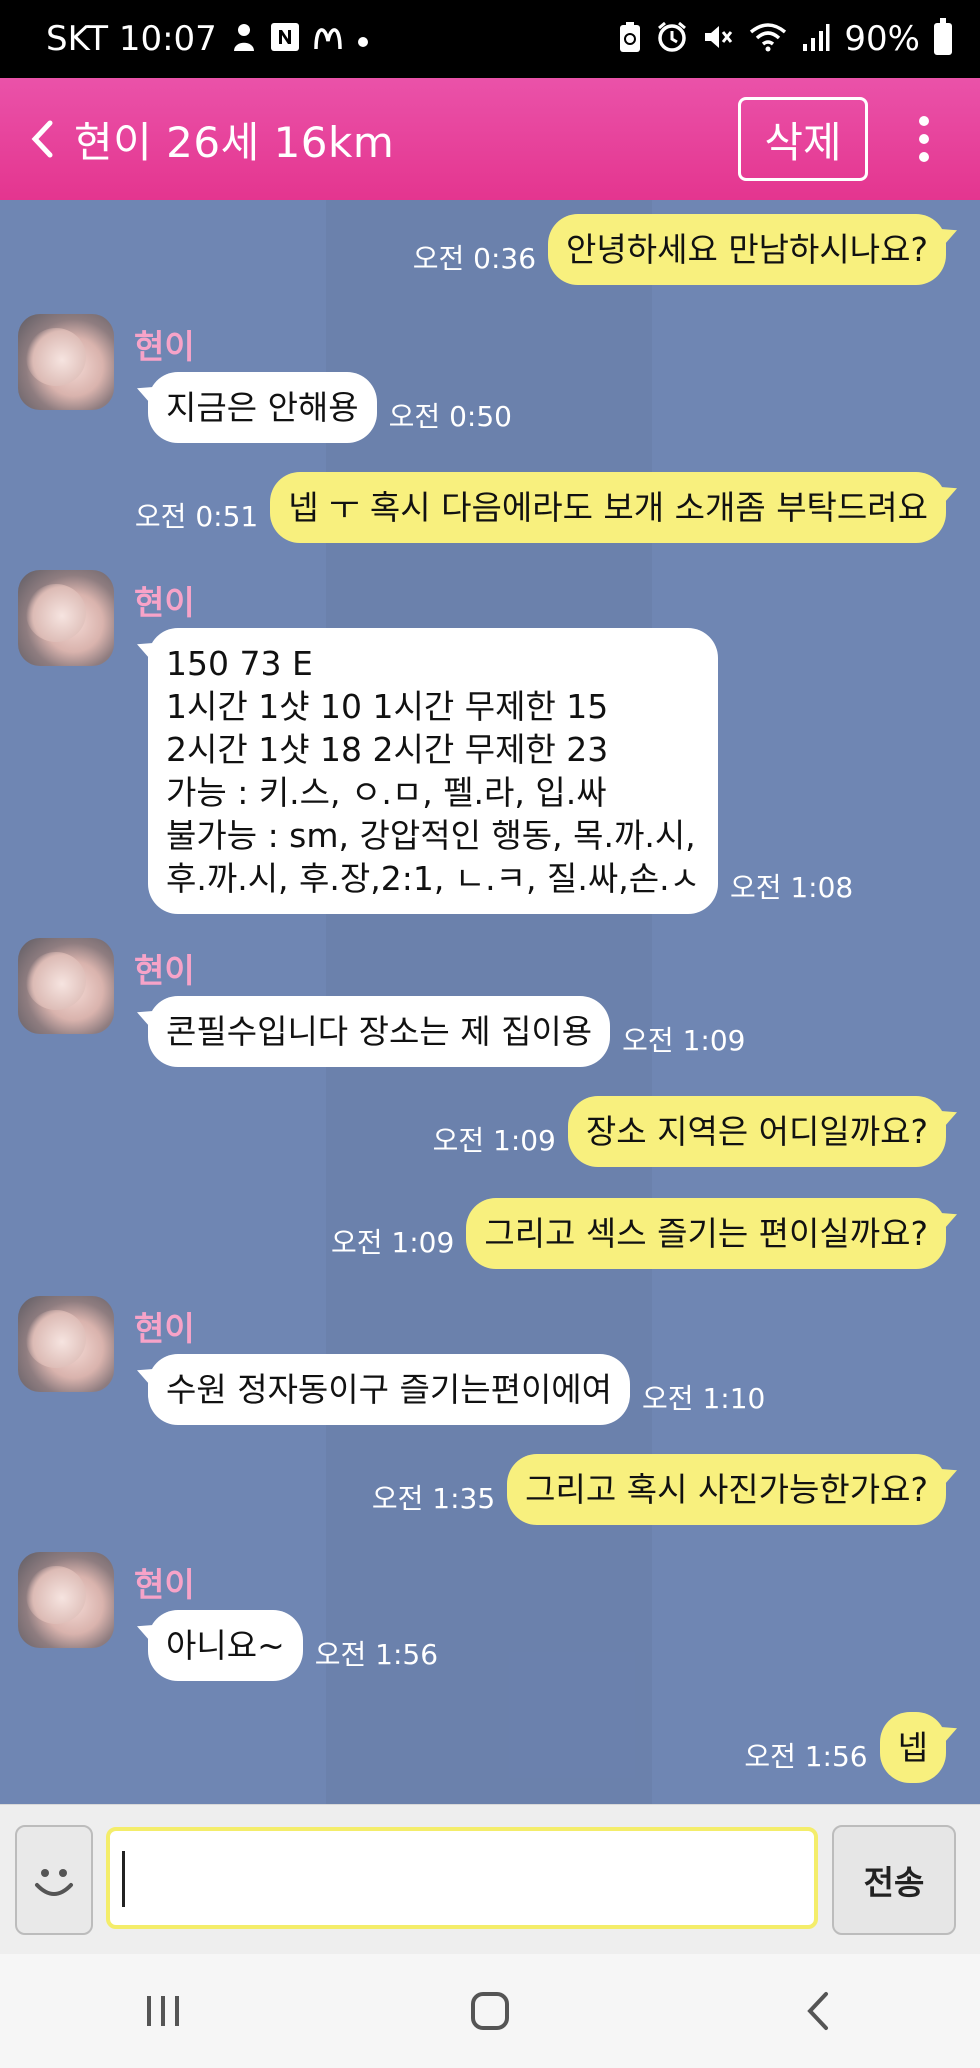 This screenshot has width=980, height=2068. Describe the element at coordinates (262, 407) in the screenshot. I see `message-bubble: 지금은 안해용` at that location.